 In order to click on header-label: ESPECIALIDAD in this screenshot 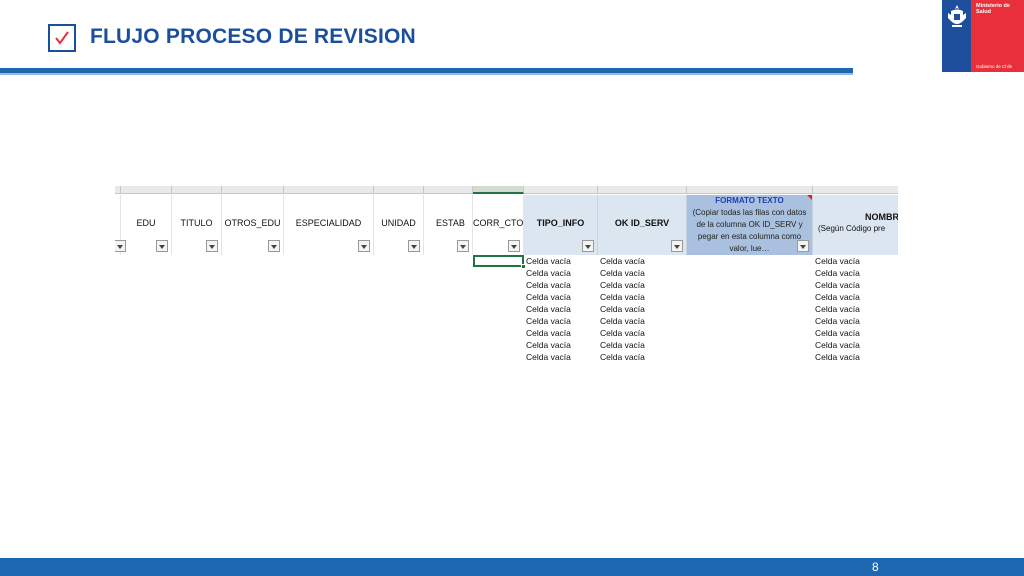, I will do `click(328, 223)`.